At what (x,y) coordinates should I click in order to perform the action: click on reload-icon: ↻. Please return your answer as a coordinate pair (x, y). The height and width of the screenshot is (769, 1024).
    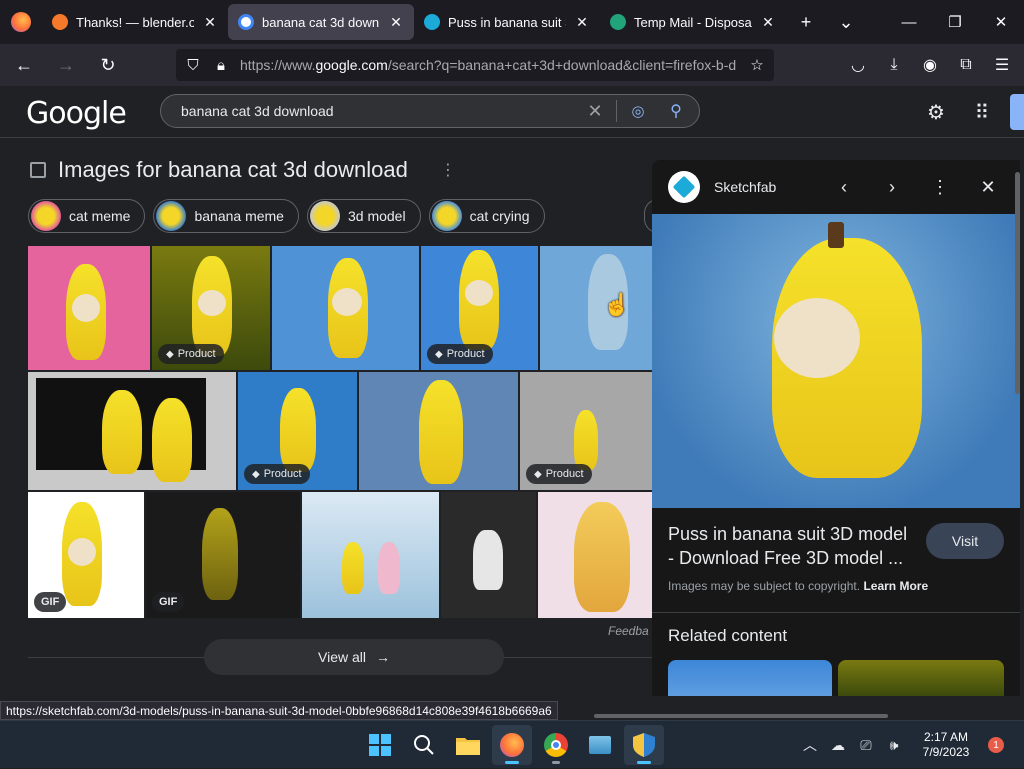
    Looking at the image, I should click on (108, 65).